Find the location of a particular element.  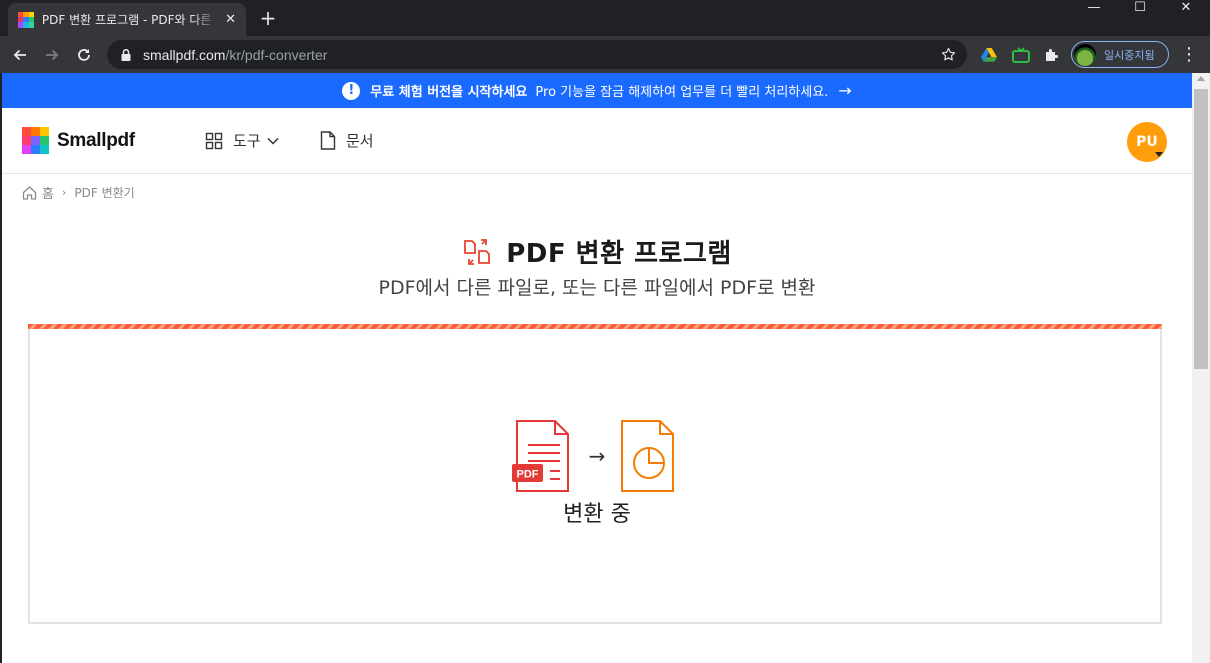

back-arrow-icon is located at coordinates (20, 55).